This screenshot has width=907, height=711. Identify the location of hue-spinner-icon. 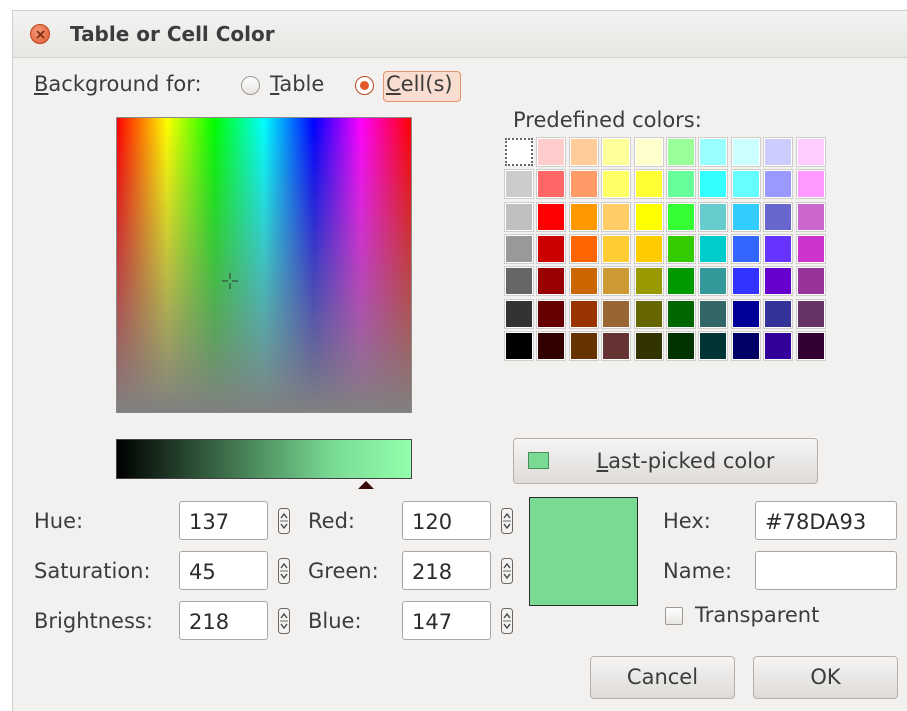
(284, 521).